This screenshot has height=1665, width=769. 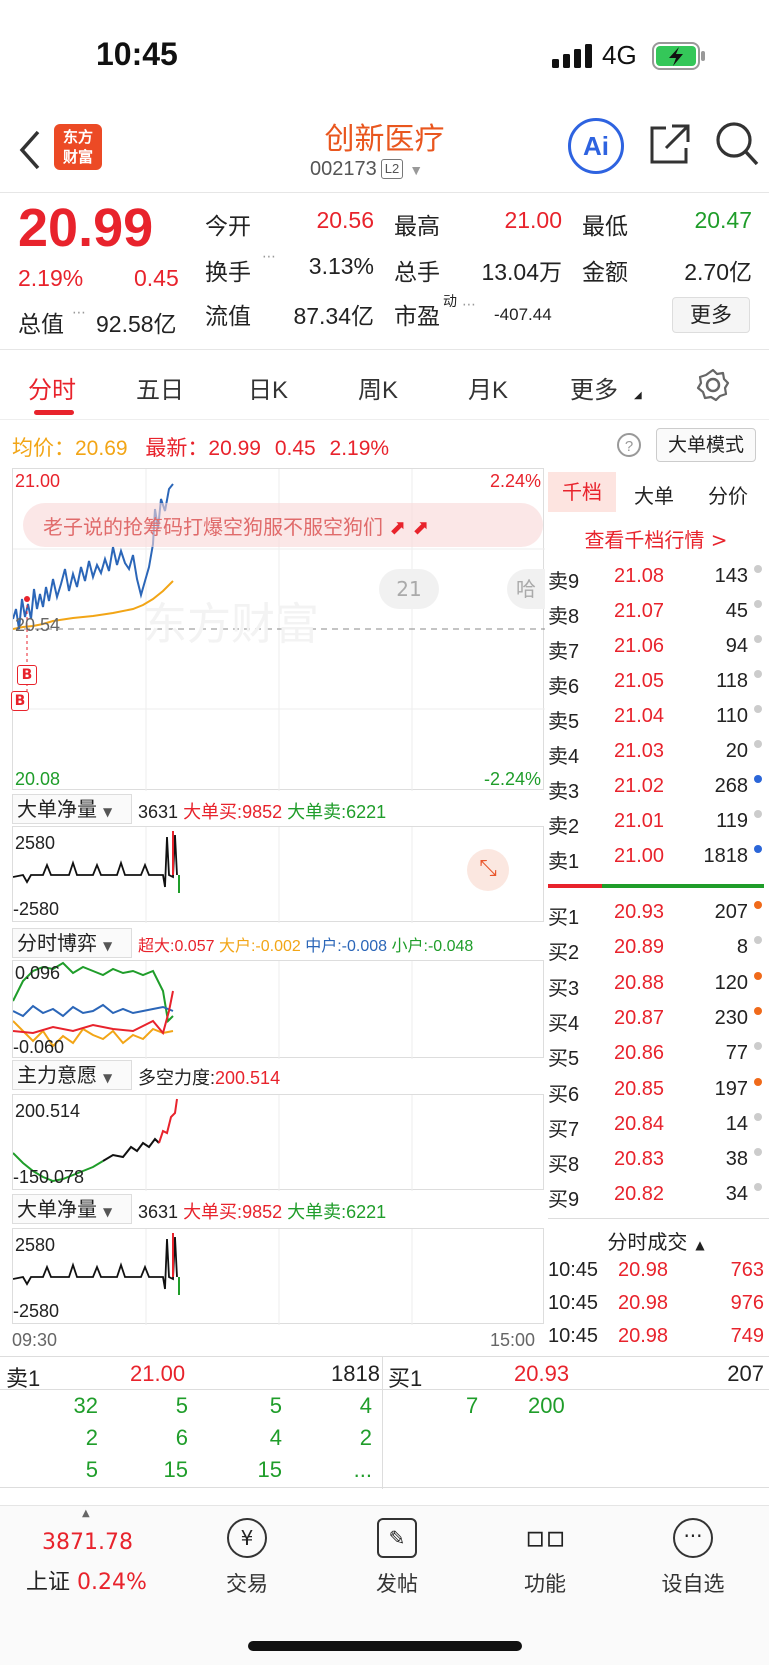 I want to click on edit-icon: ✎, so click(x=397, y=1538).